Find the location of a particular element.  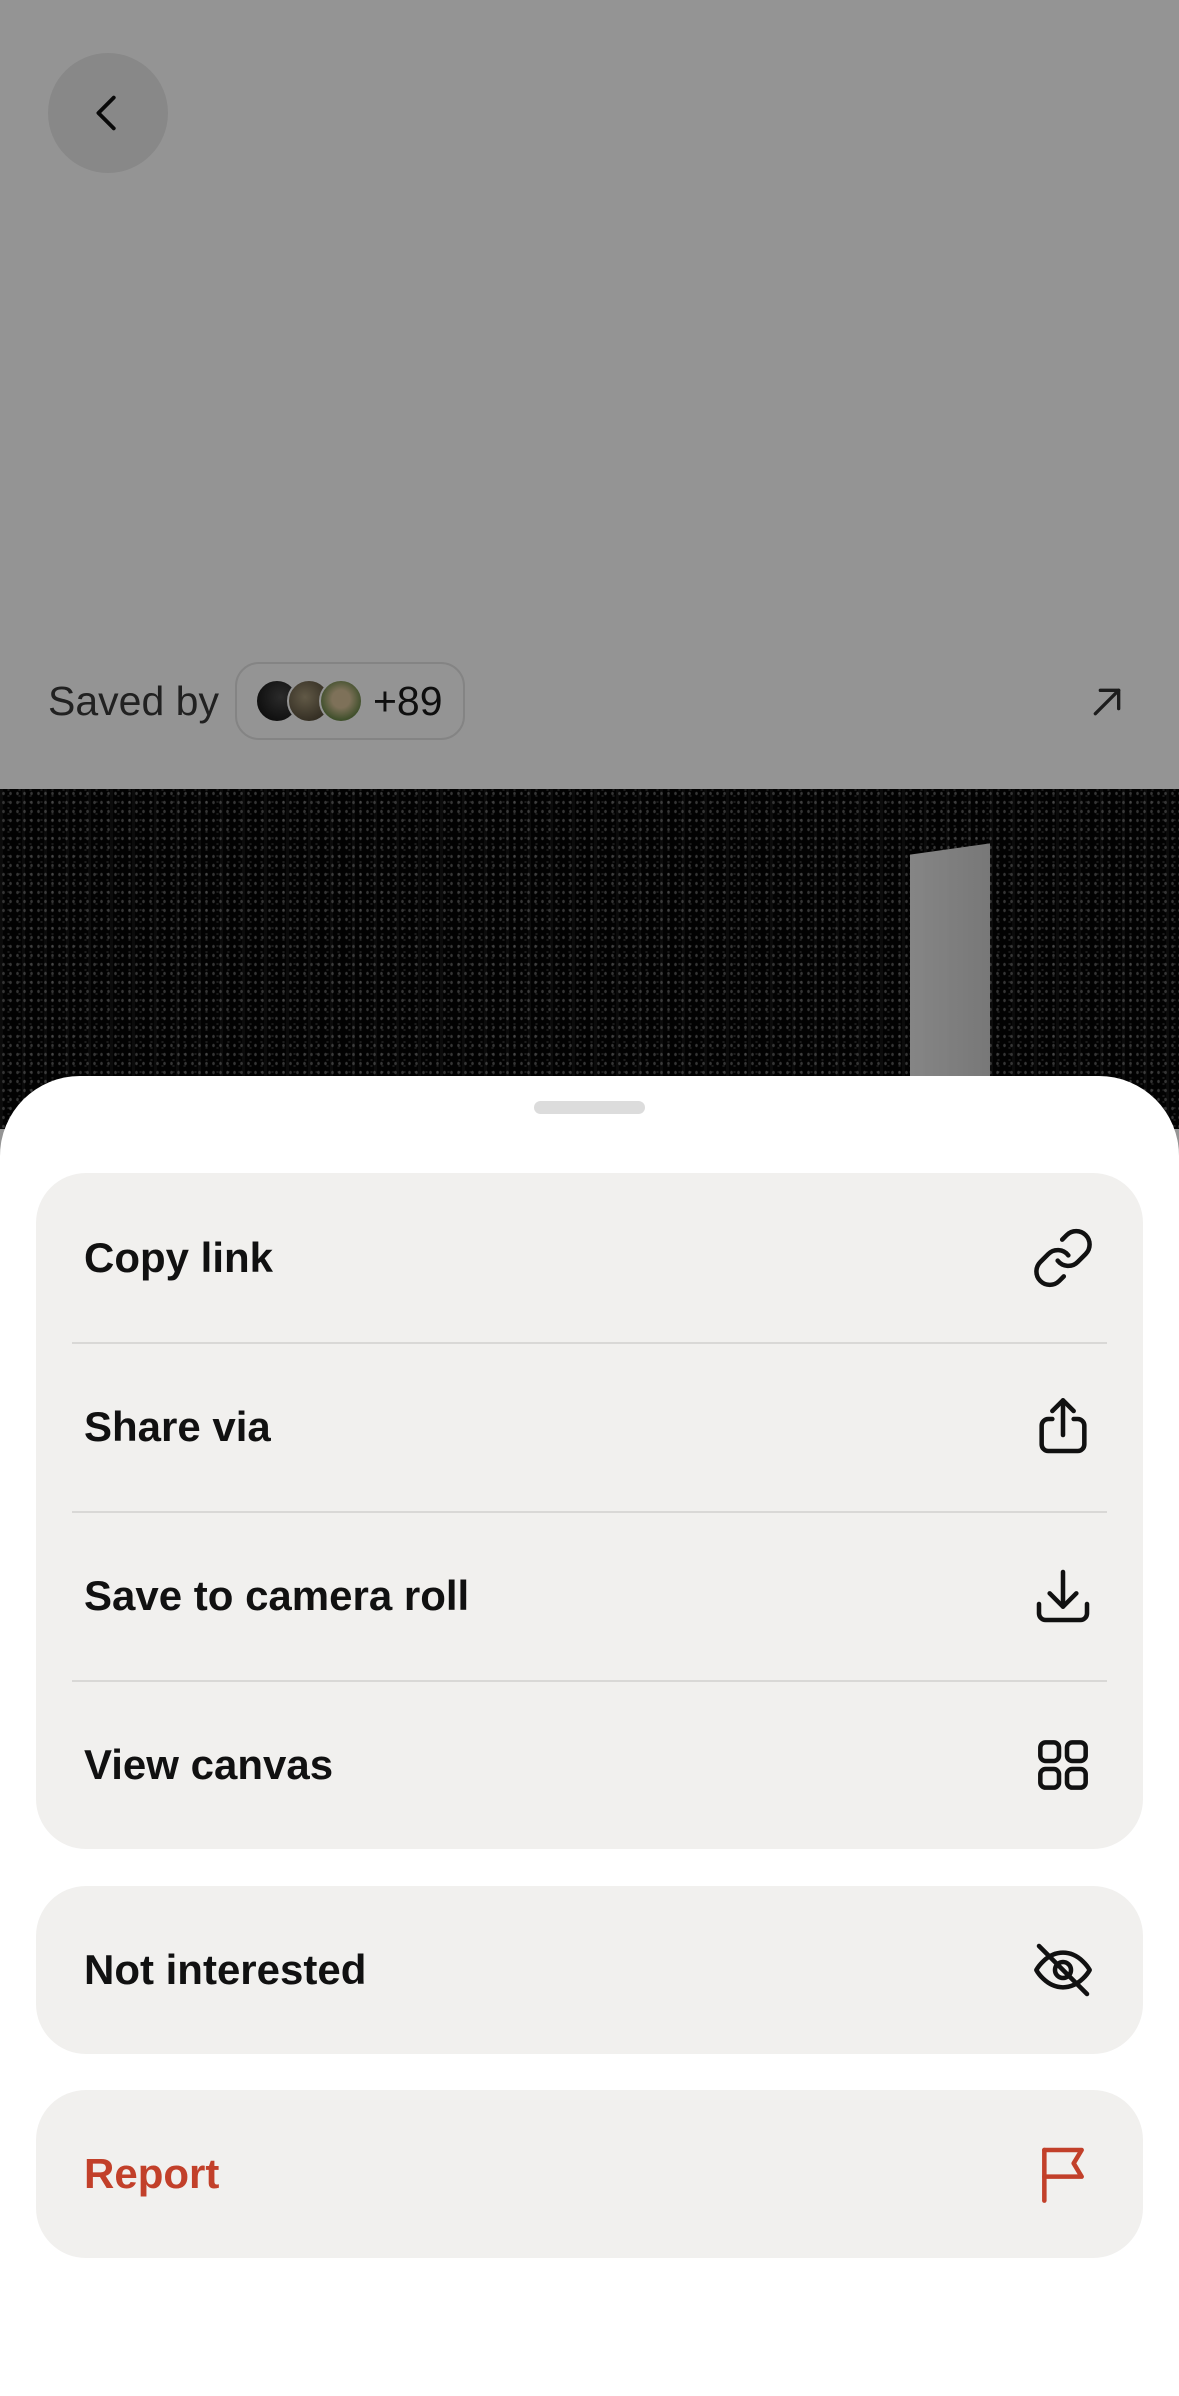

share-via-label: Share via is located at coordinates (177, 1426).